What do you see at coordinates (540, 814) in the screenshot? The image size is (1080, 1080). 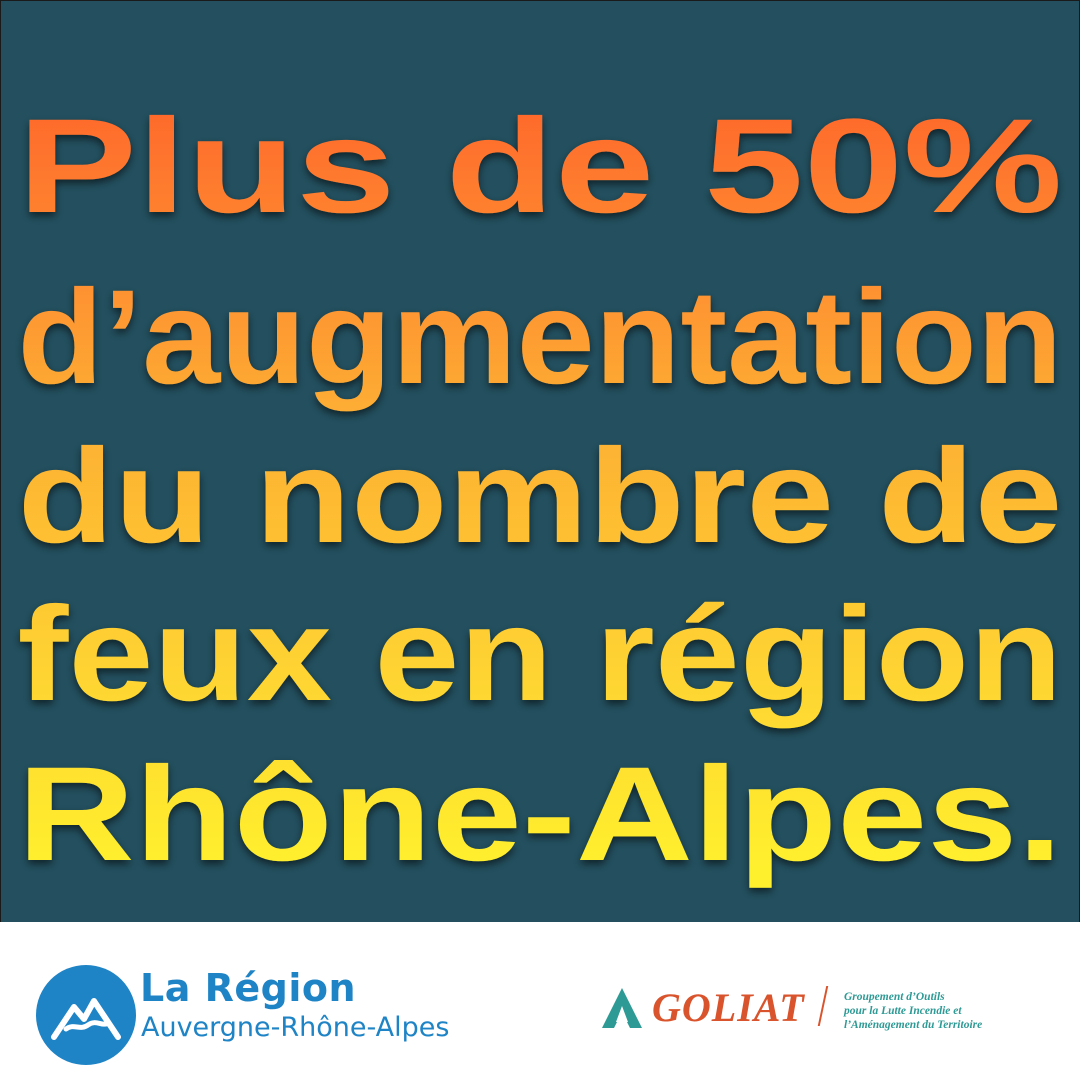 I see `headline-line-5: Rhône-Alpes.` at bounding box center [540, 814].